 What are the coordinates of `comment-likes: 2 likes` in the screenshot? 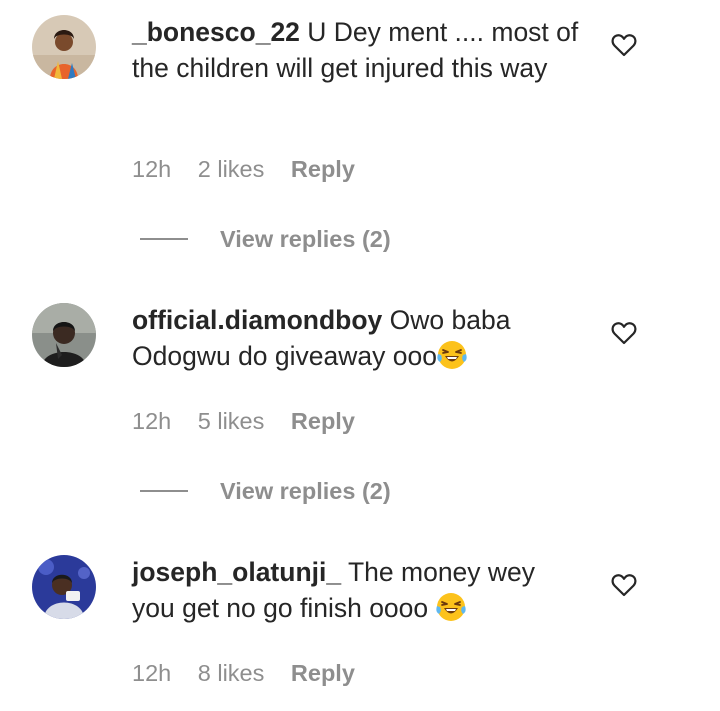 It's located at (231, 169).